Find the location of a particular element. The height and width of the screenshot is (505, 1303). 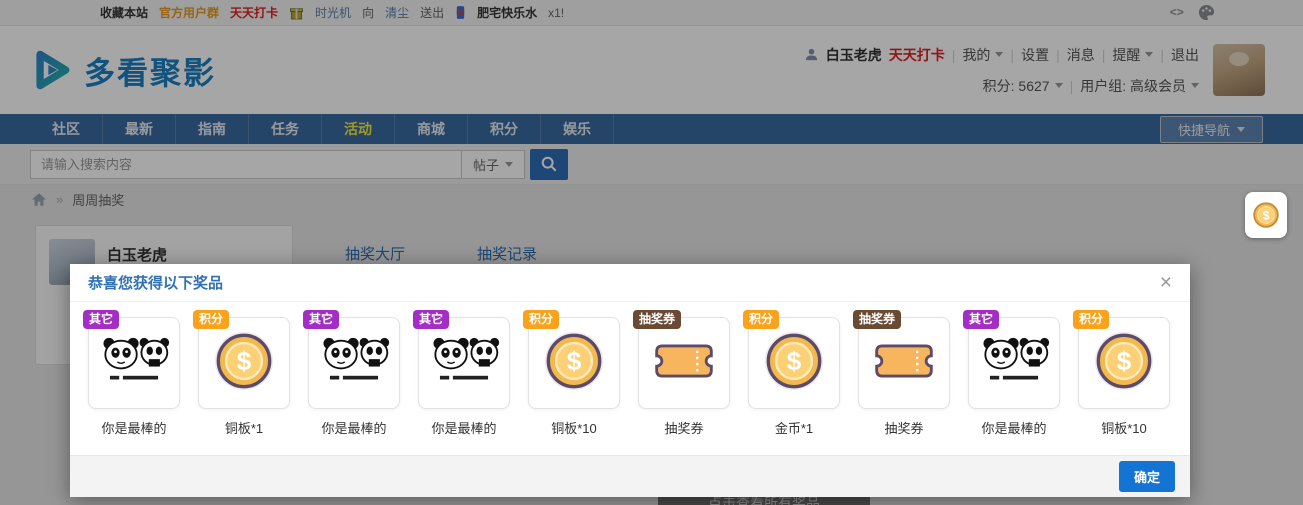

prize-label: 金币*1 is located at coordinates (794, 428).